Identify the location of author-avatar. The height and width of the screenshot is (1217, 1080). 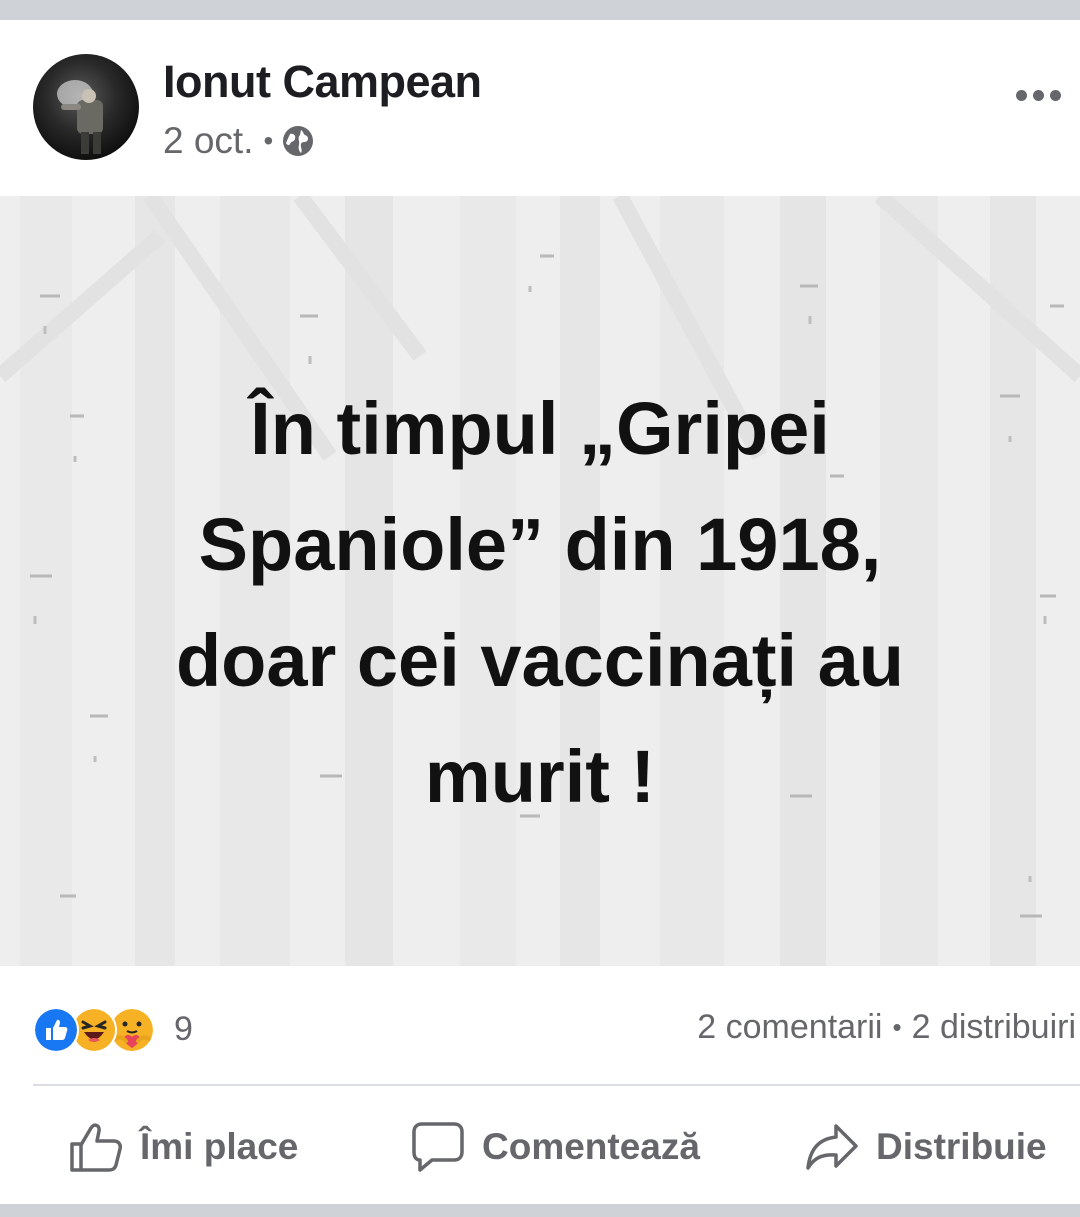
(86, 107).